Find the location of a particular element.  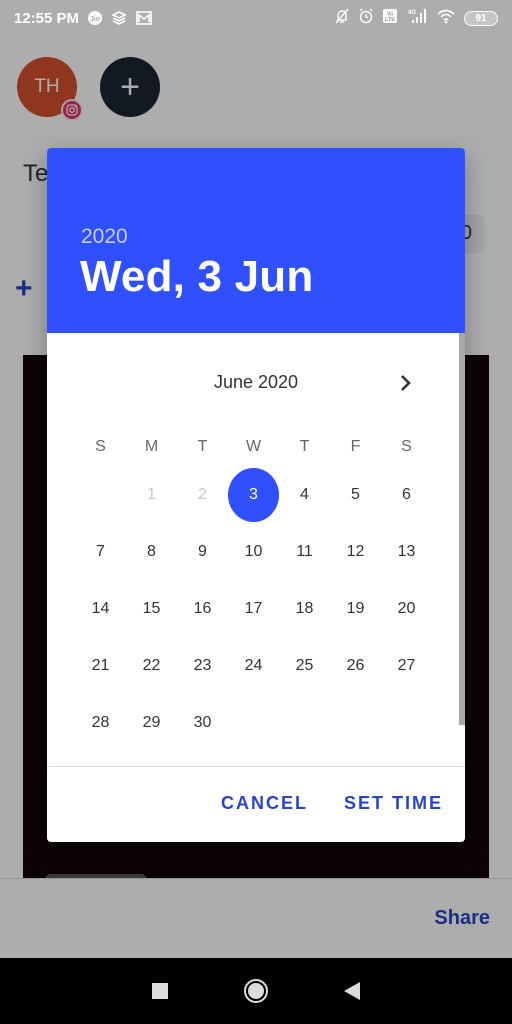

day-cell: 2 is located at coordinates (202, 494).